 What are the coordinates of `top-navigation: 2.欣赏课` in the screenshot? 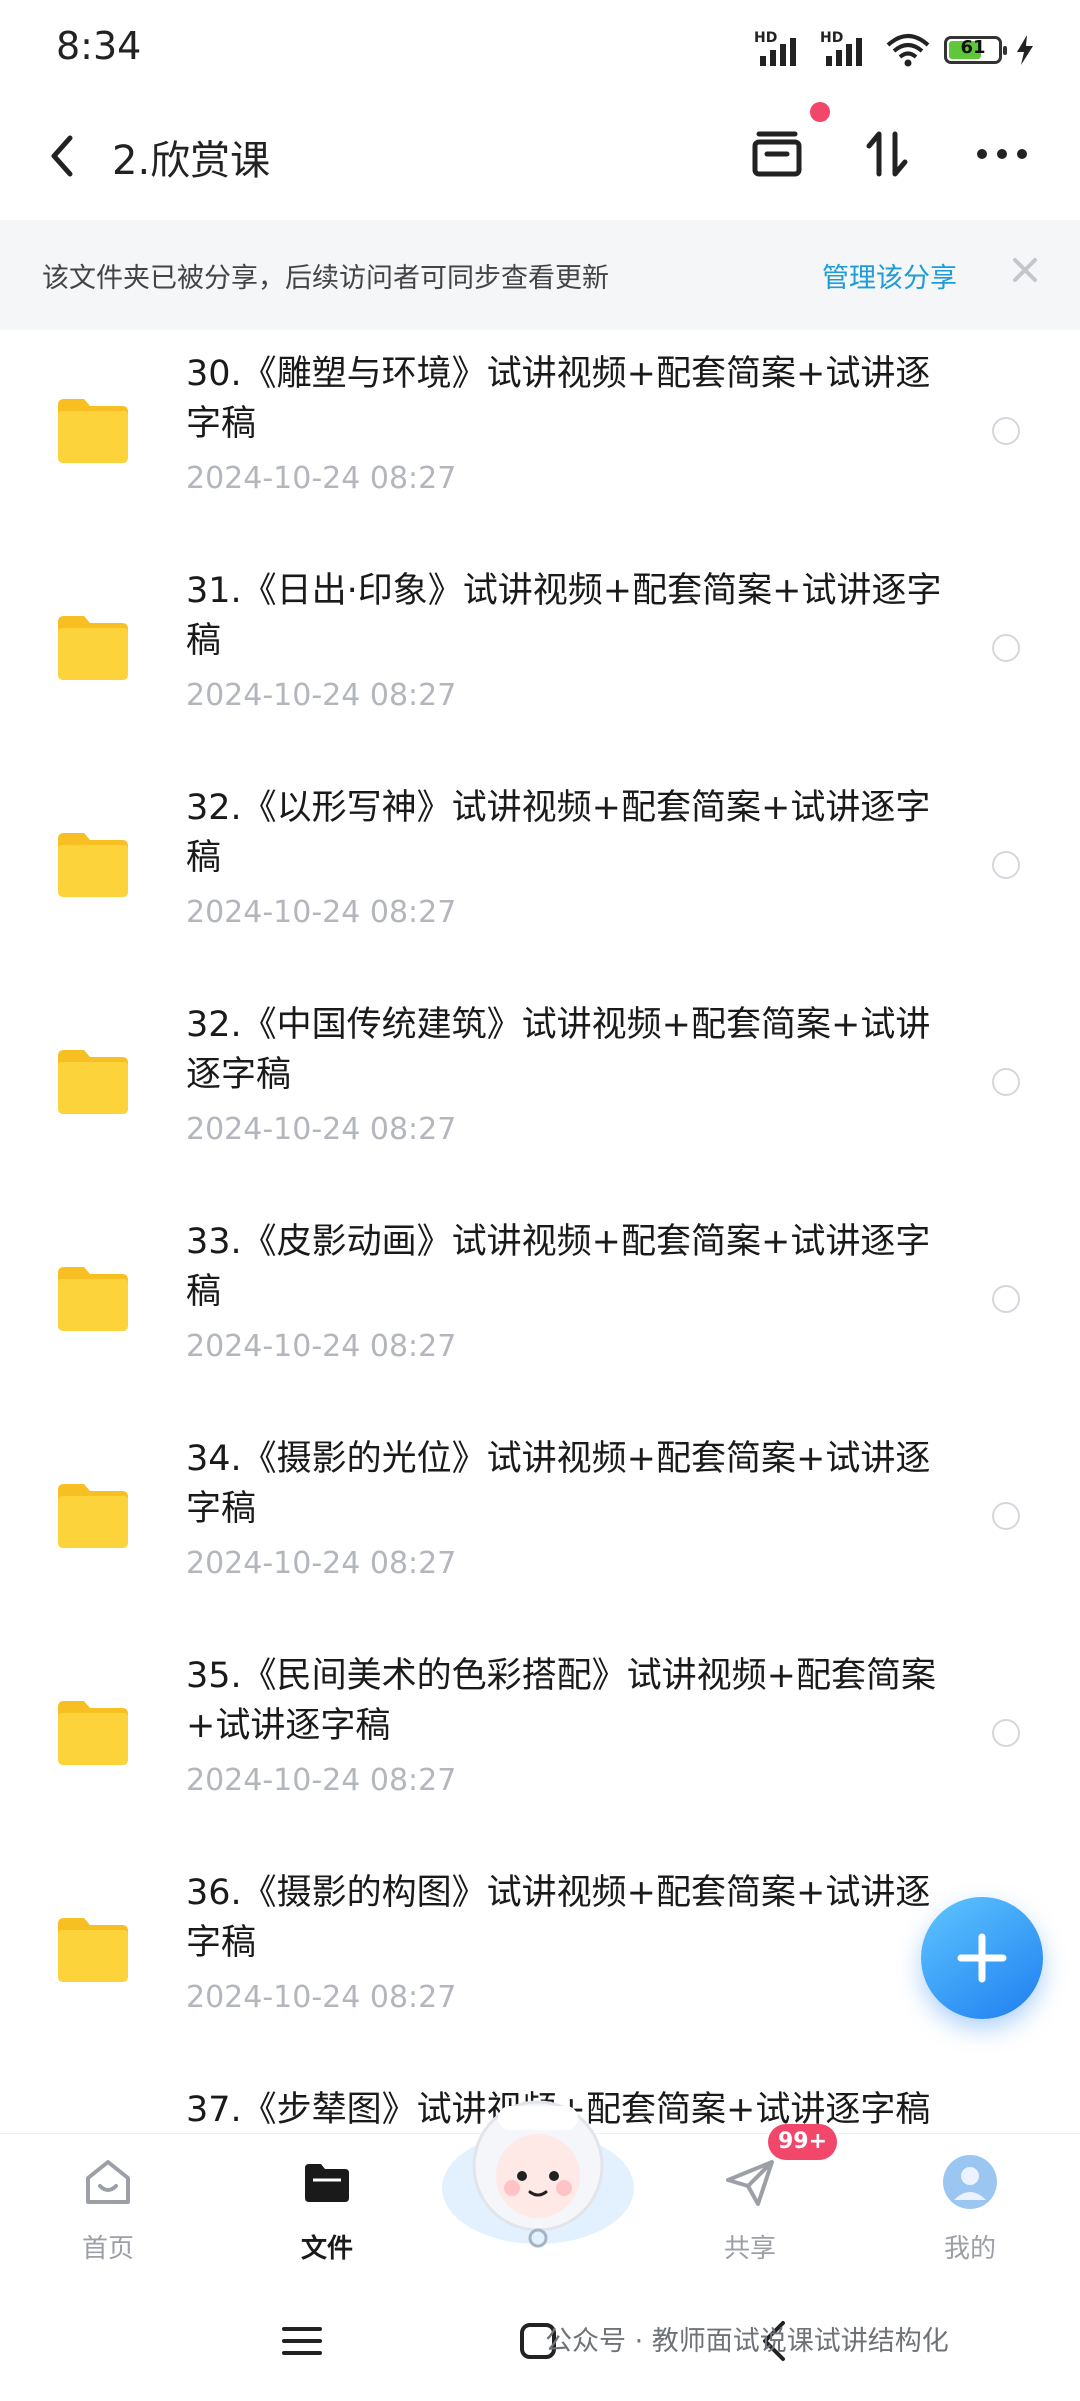 It's located at (540, 157).